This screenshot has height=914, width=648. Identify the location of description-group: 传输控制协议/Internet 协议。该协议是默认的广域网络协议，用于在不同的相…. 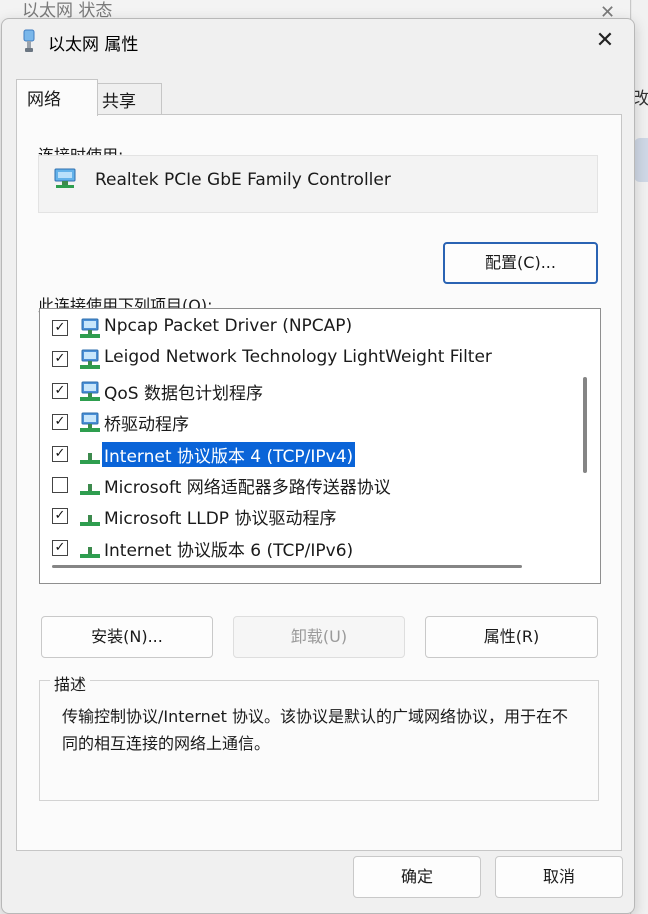
(319, 740).